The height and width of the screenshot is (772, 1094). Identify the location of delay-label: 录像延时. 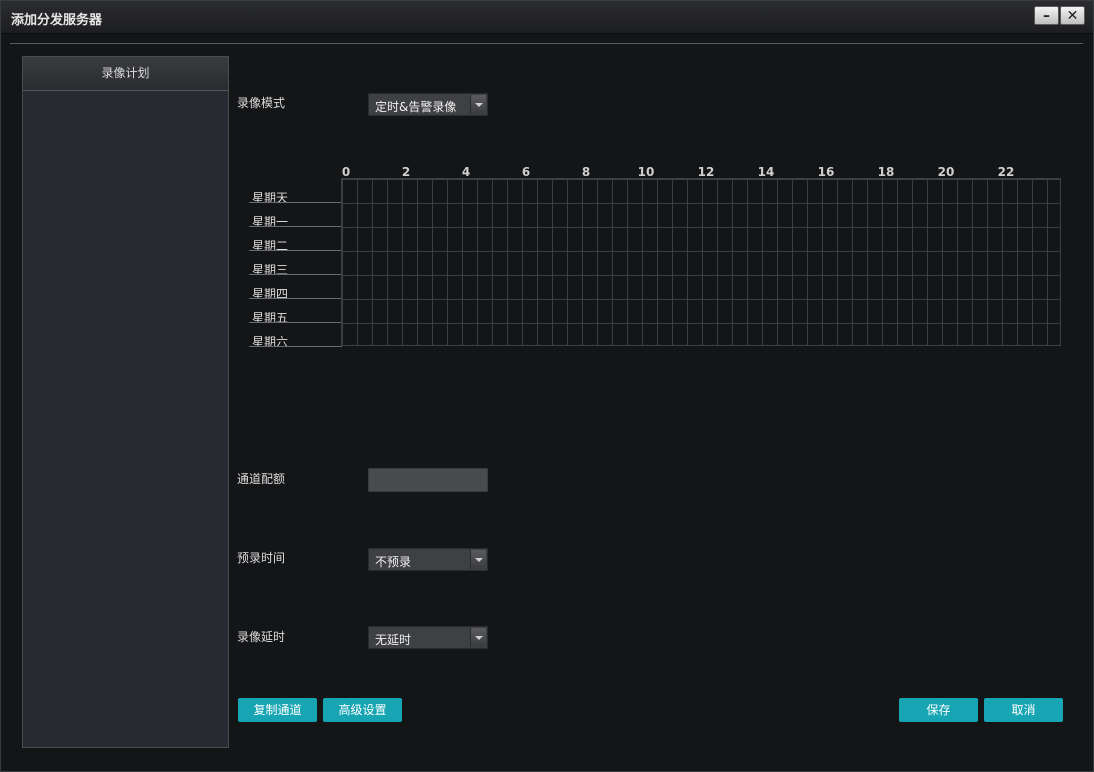
(261, 637).